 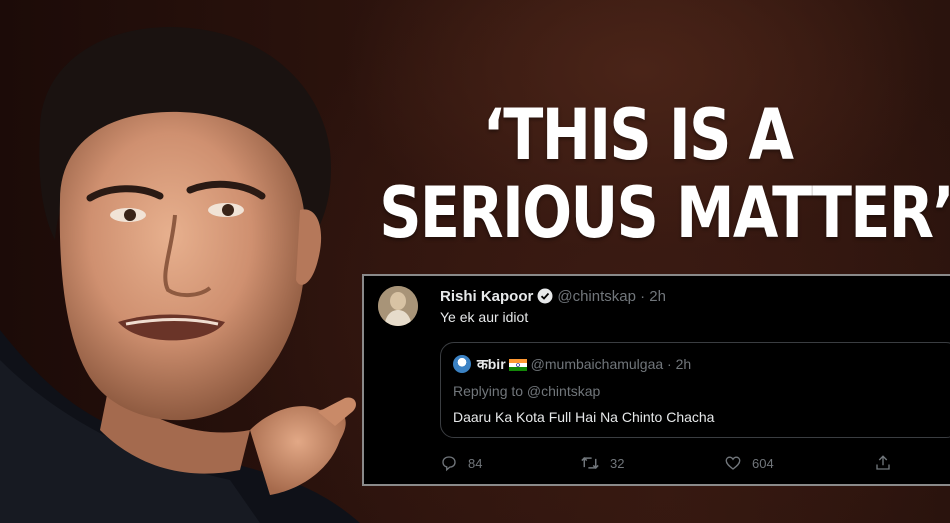 I want to click on tweet-actions: 84 32 604, so click(x=690, y=465).